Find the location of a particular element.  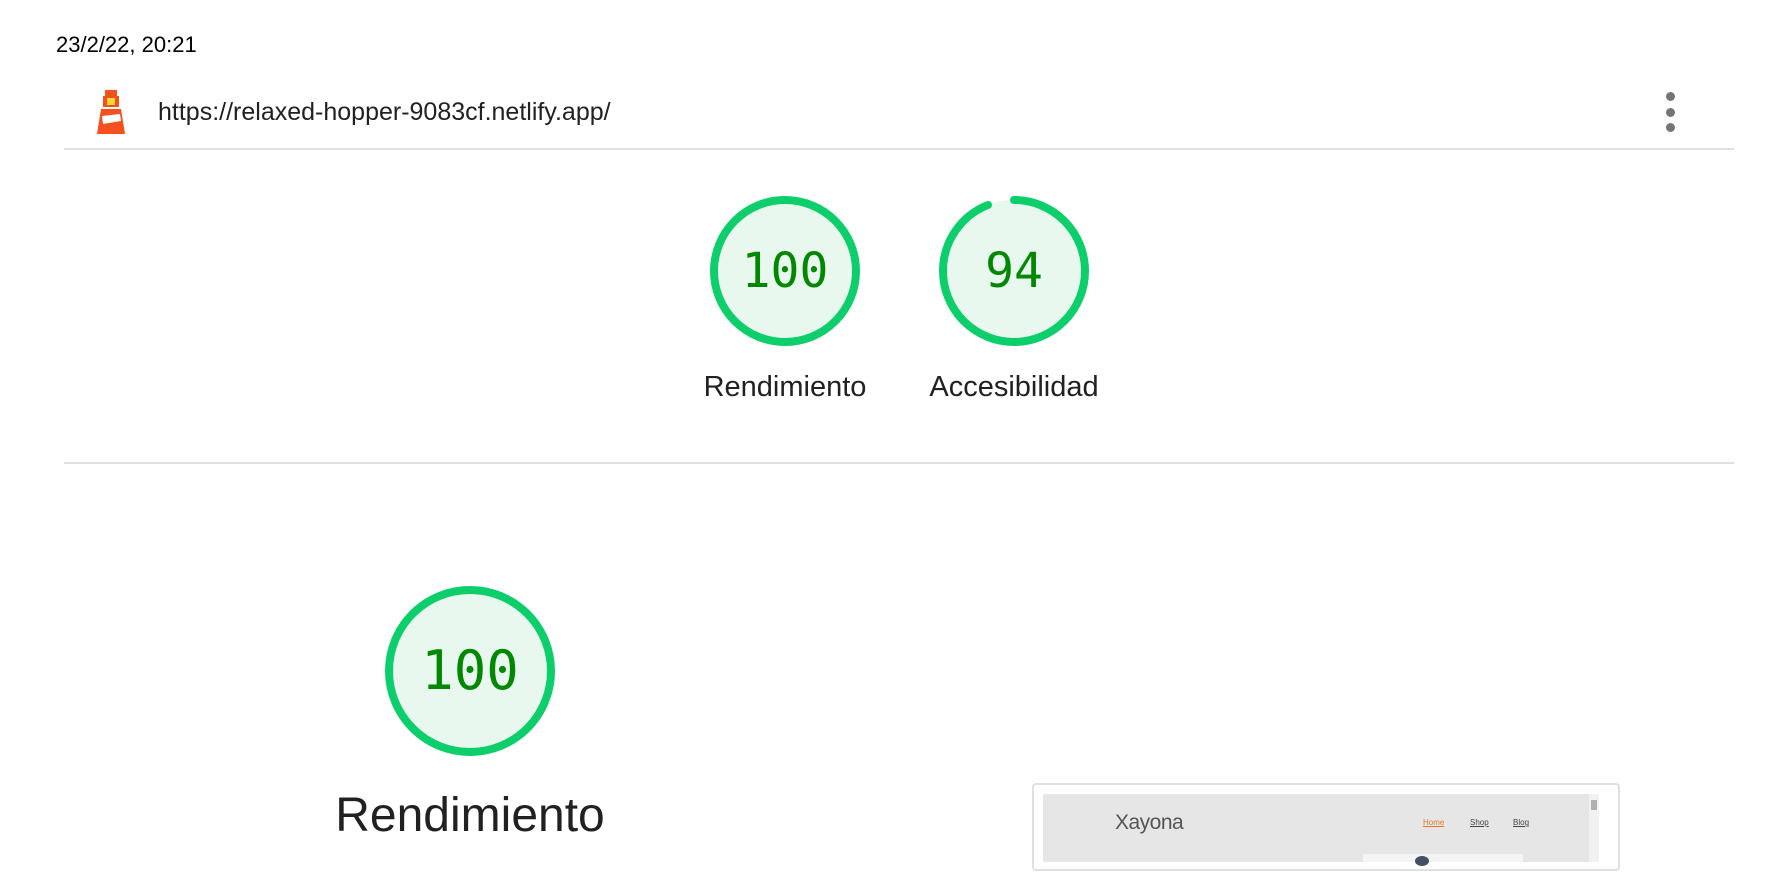

category-score: 100 is located at coordinates (470, 670).